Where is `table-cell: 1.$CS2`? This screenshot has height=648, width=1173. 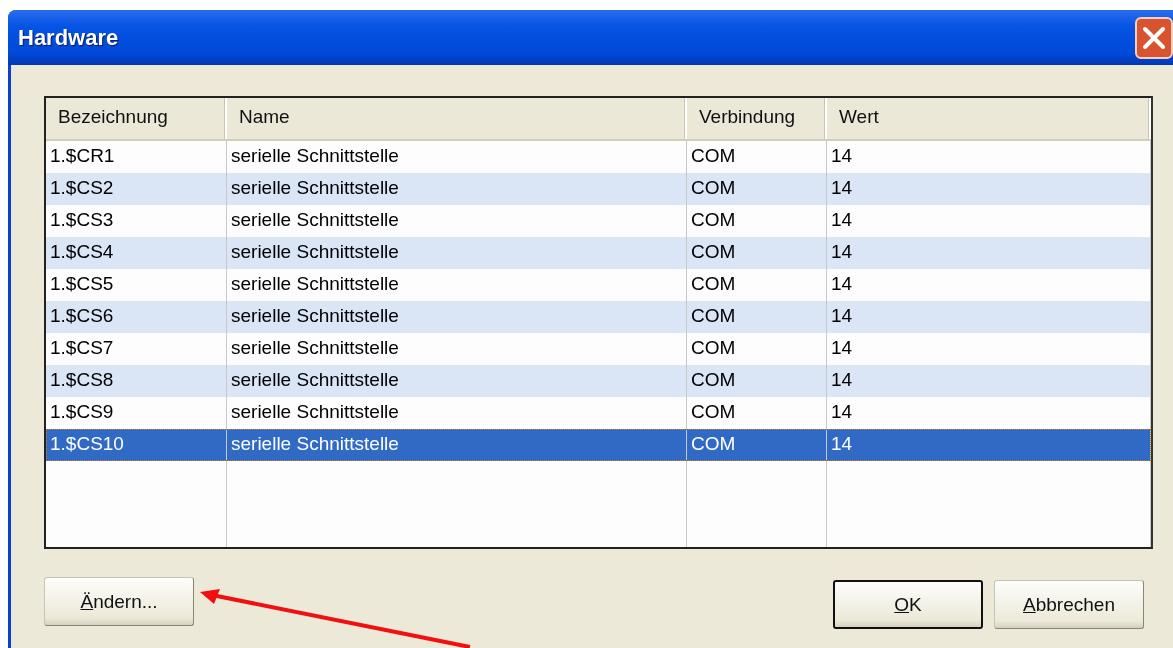 table-cell: 1.$CS2 is located at coordinates (136, 189).